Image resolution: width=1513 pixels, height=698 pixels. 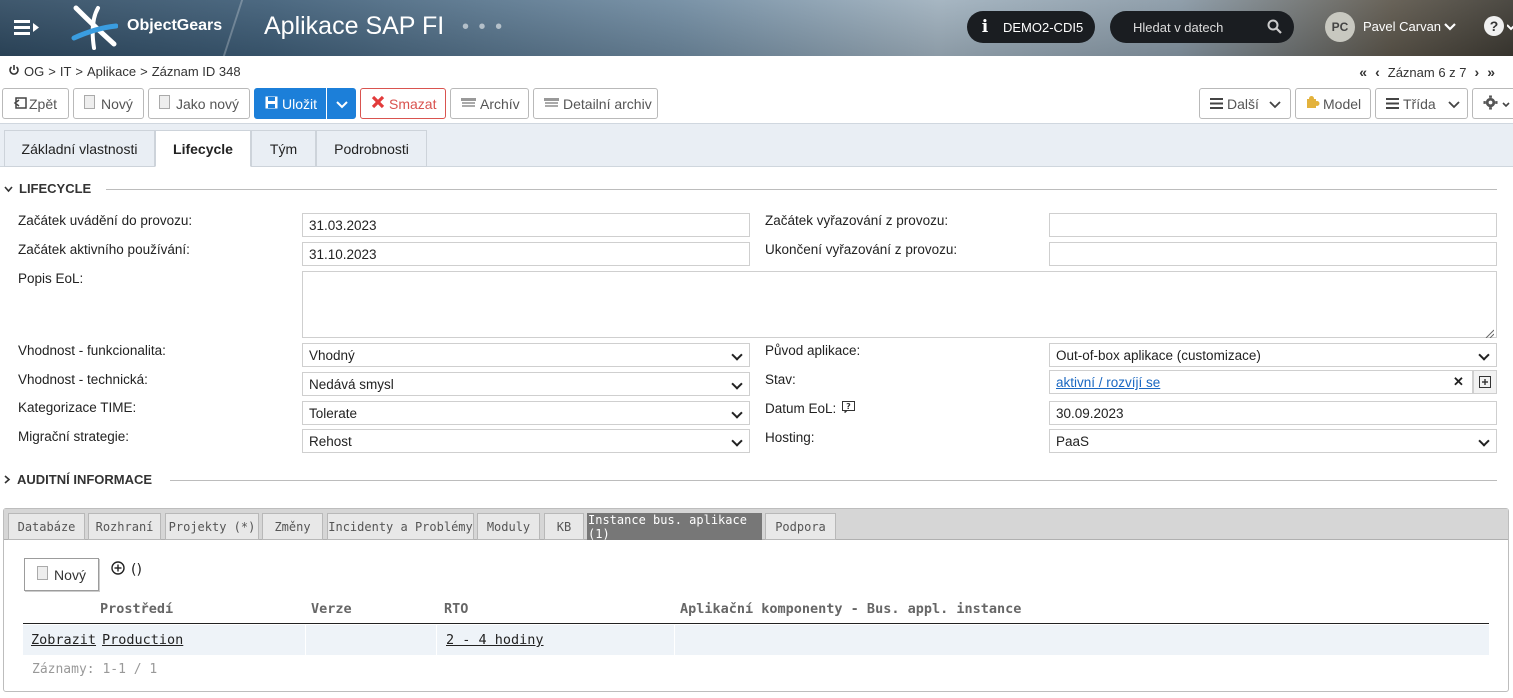 I want to click on class-label: Třída, so click(x=1419, y=103).